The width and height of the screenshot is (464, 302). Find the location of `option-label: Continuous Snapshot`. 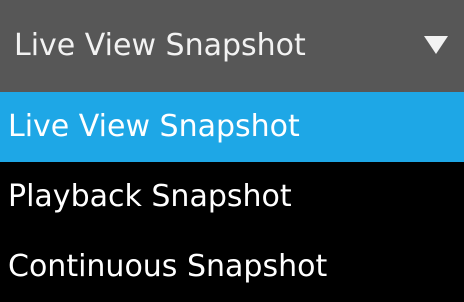

option-label: Continuous Snapshot is located at coordinates (168, 266).